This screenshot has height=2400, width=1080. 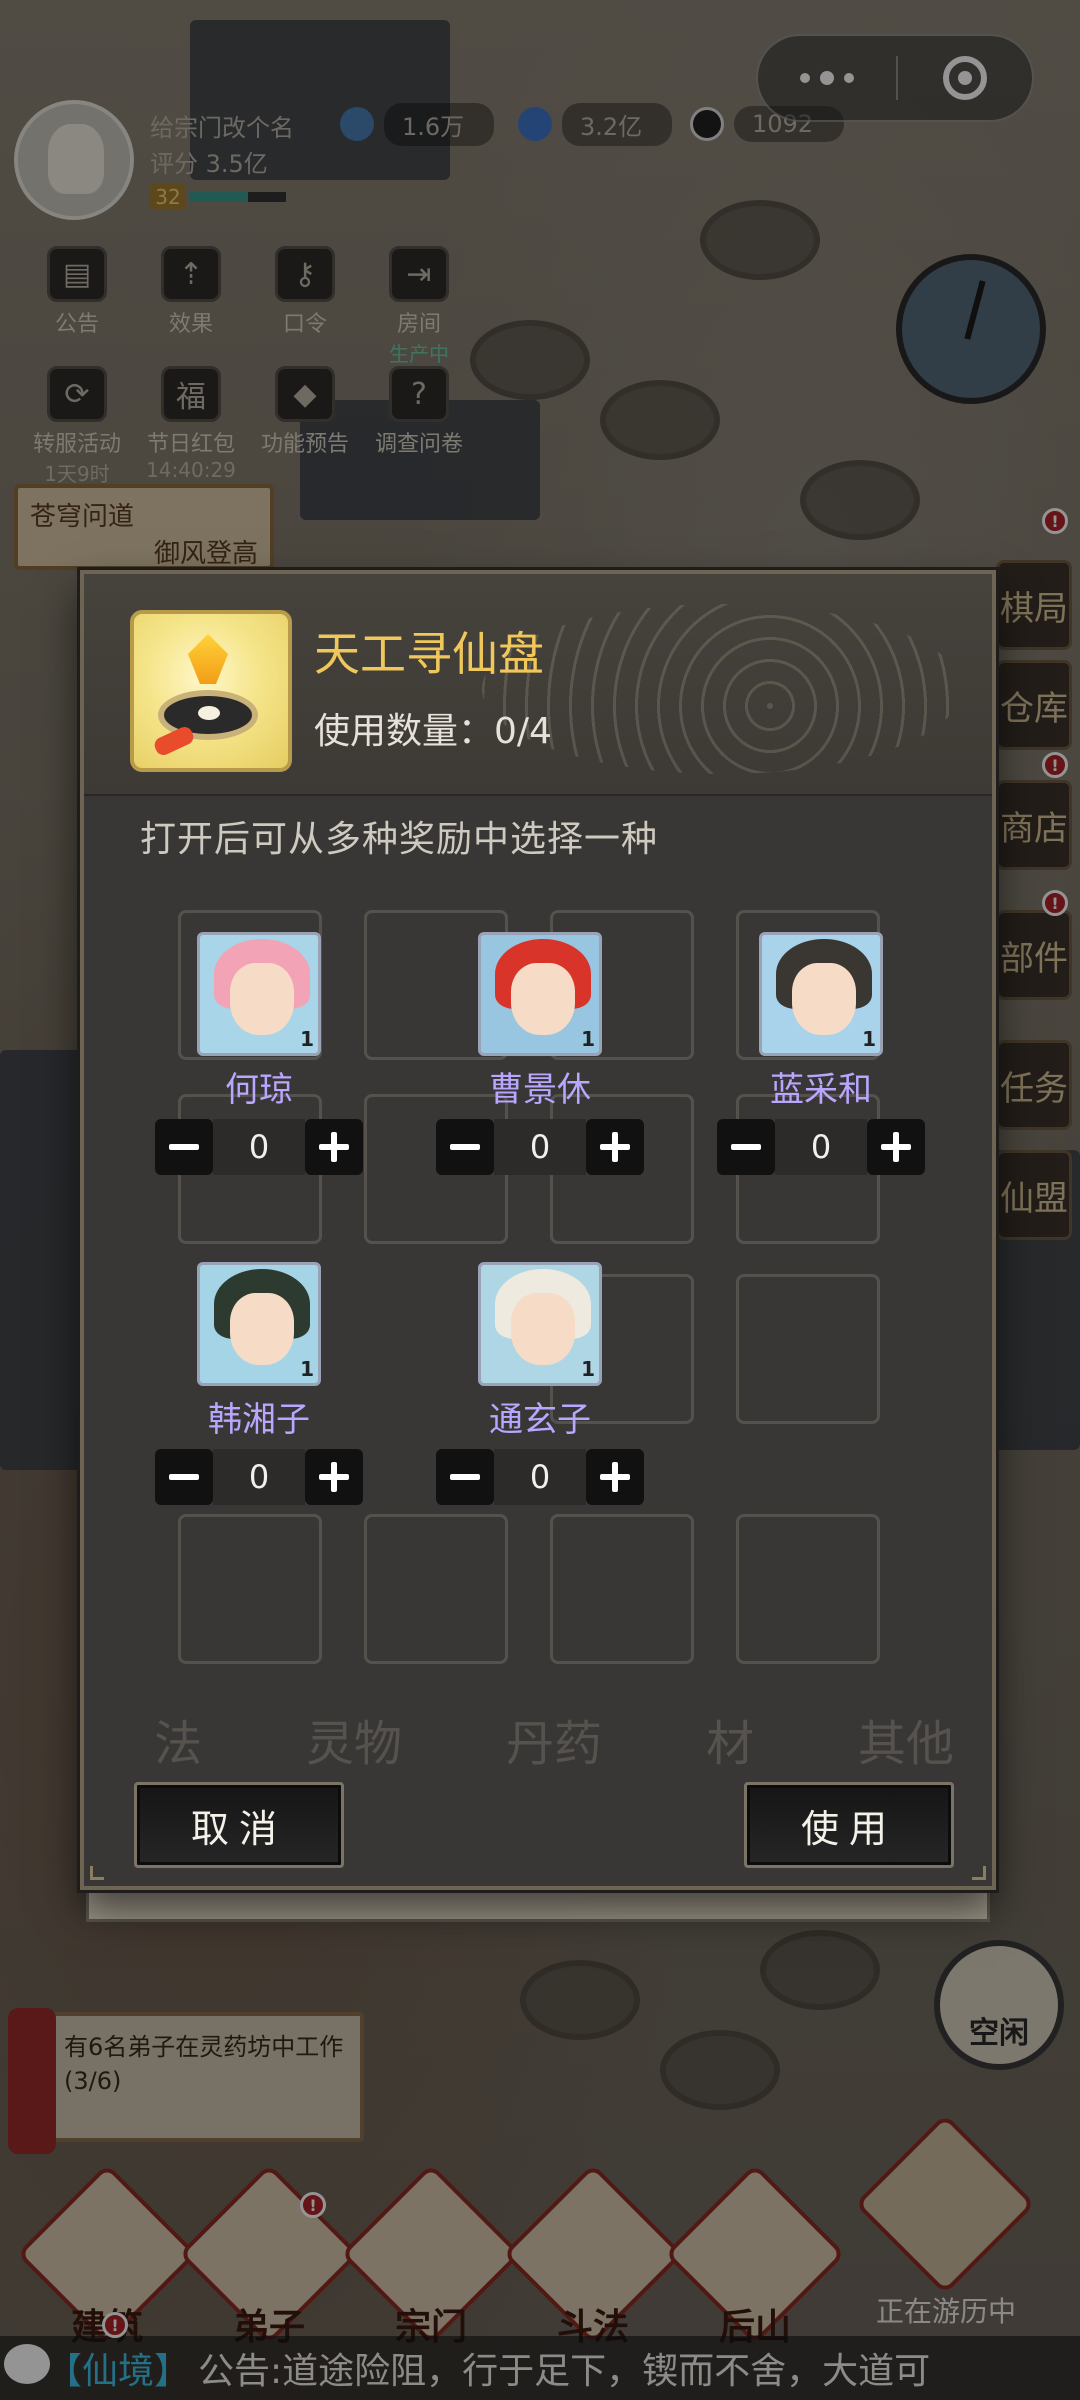 I want to click on character-name: 通玄子, so click(x=540, y=1420).